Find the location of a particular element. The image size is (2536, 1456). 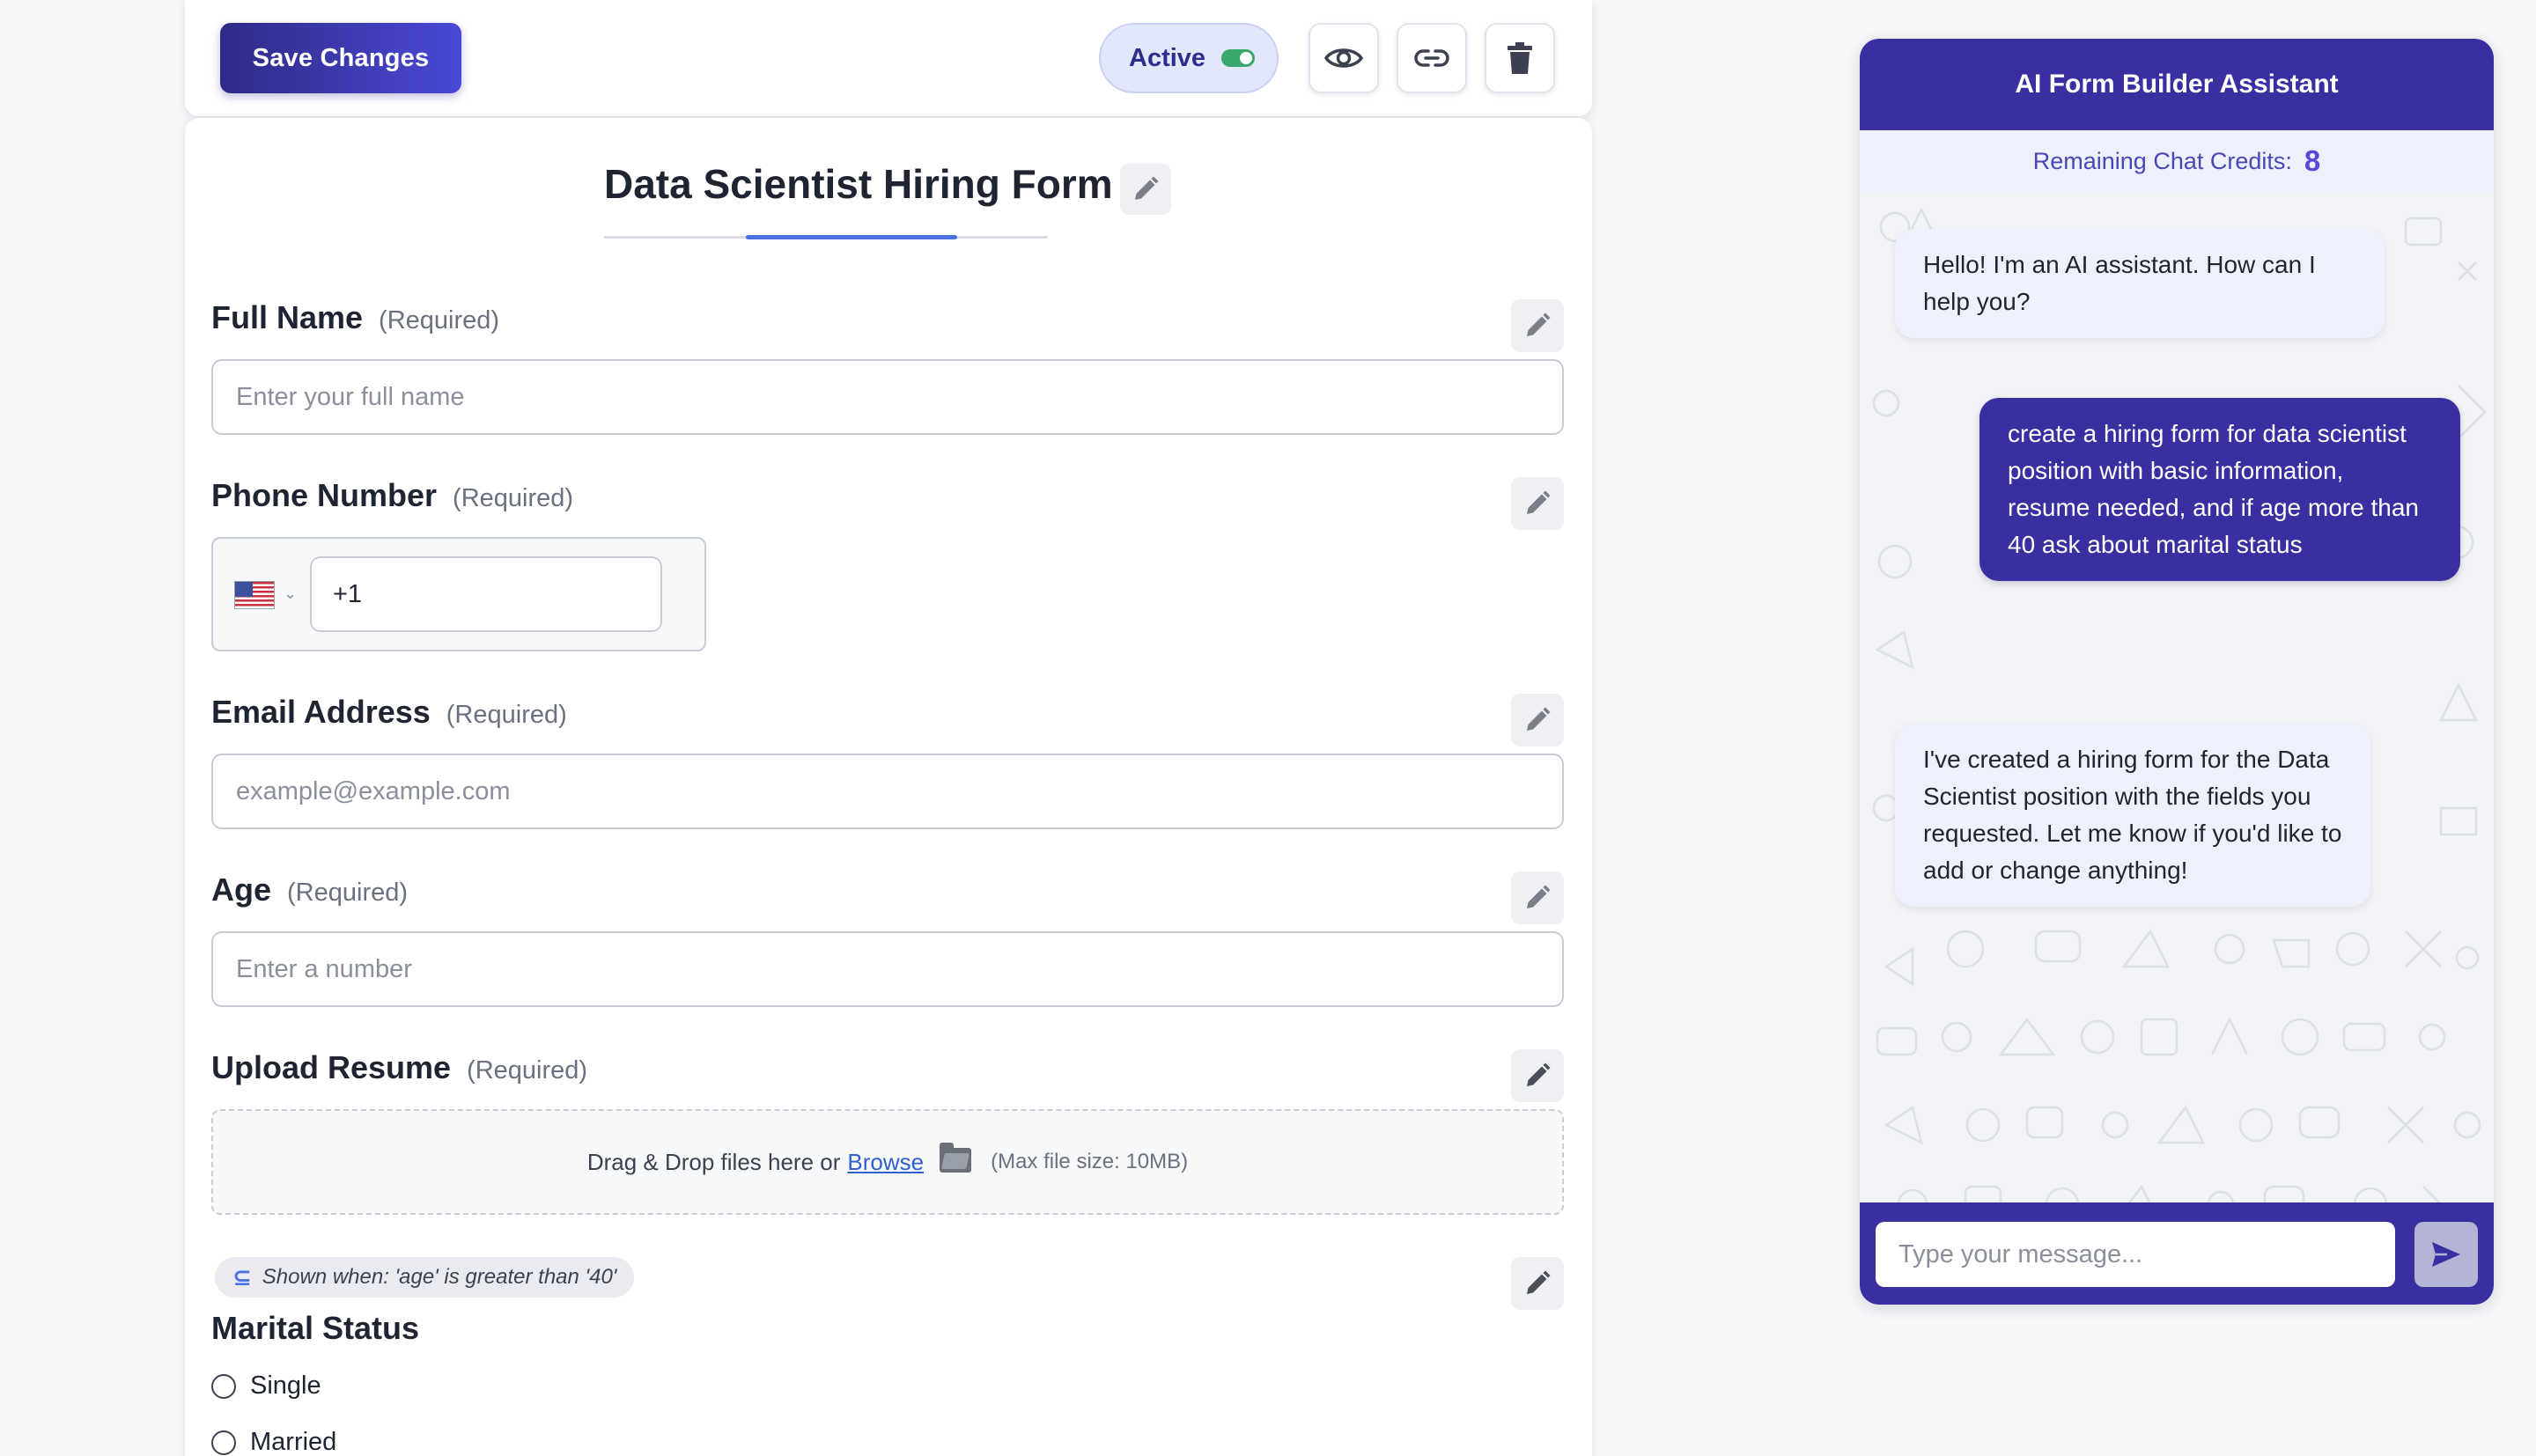

edit-field-upload-button is located at coordinates (1537, 1075).